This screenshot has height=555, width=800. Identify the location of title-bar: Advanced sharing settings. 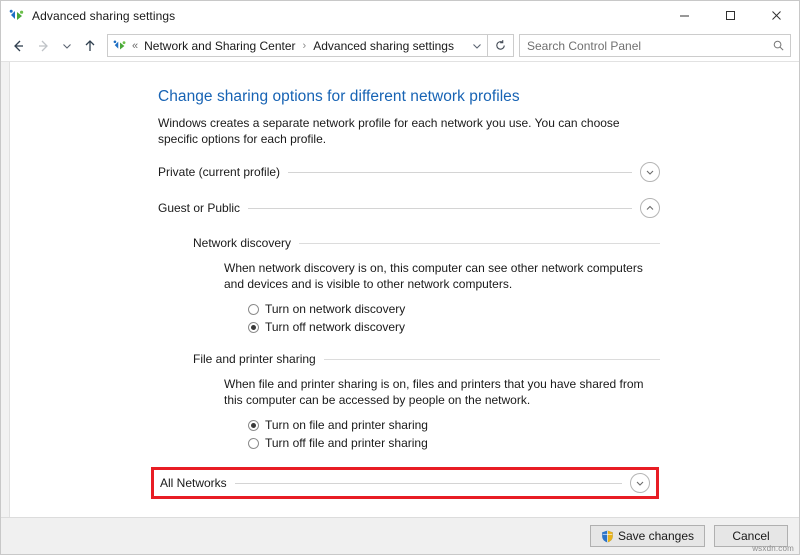
(400, 15).